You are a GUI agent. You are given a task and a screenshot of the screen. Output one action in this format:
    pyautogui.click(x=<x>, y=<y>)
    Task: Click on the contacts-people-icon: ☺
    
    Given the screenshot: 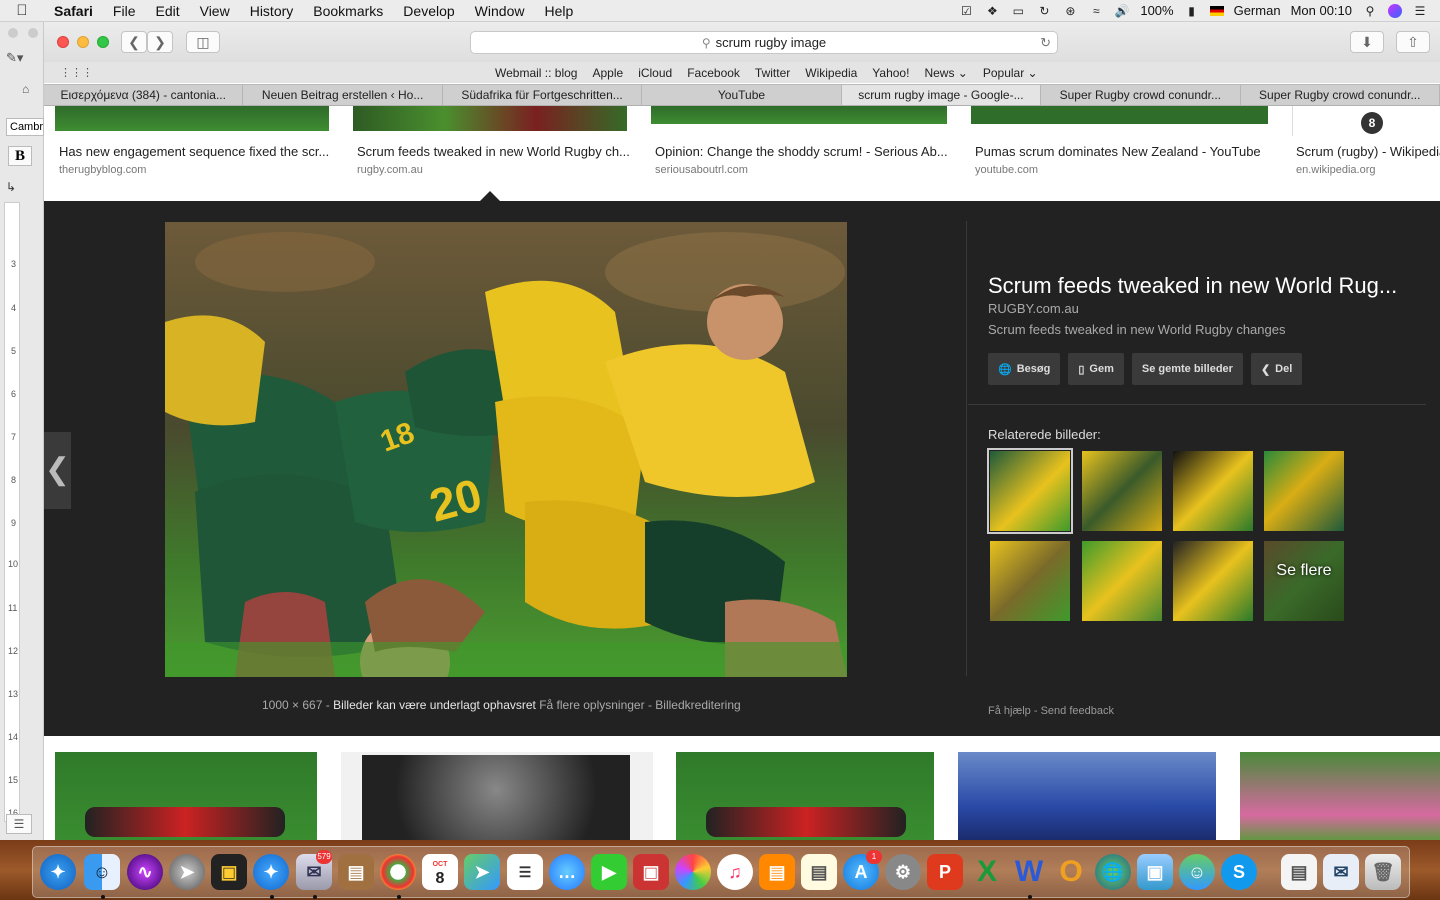 What is the action you would take?
    pyautogui.click(x=1197, y=872)
    